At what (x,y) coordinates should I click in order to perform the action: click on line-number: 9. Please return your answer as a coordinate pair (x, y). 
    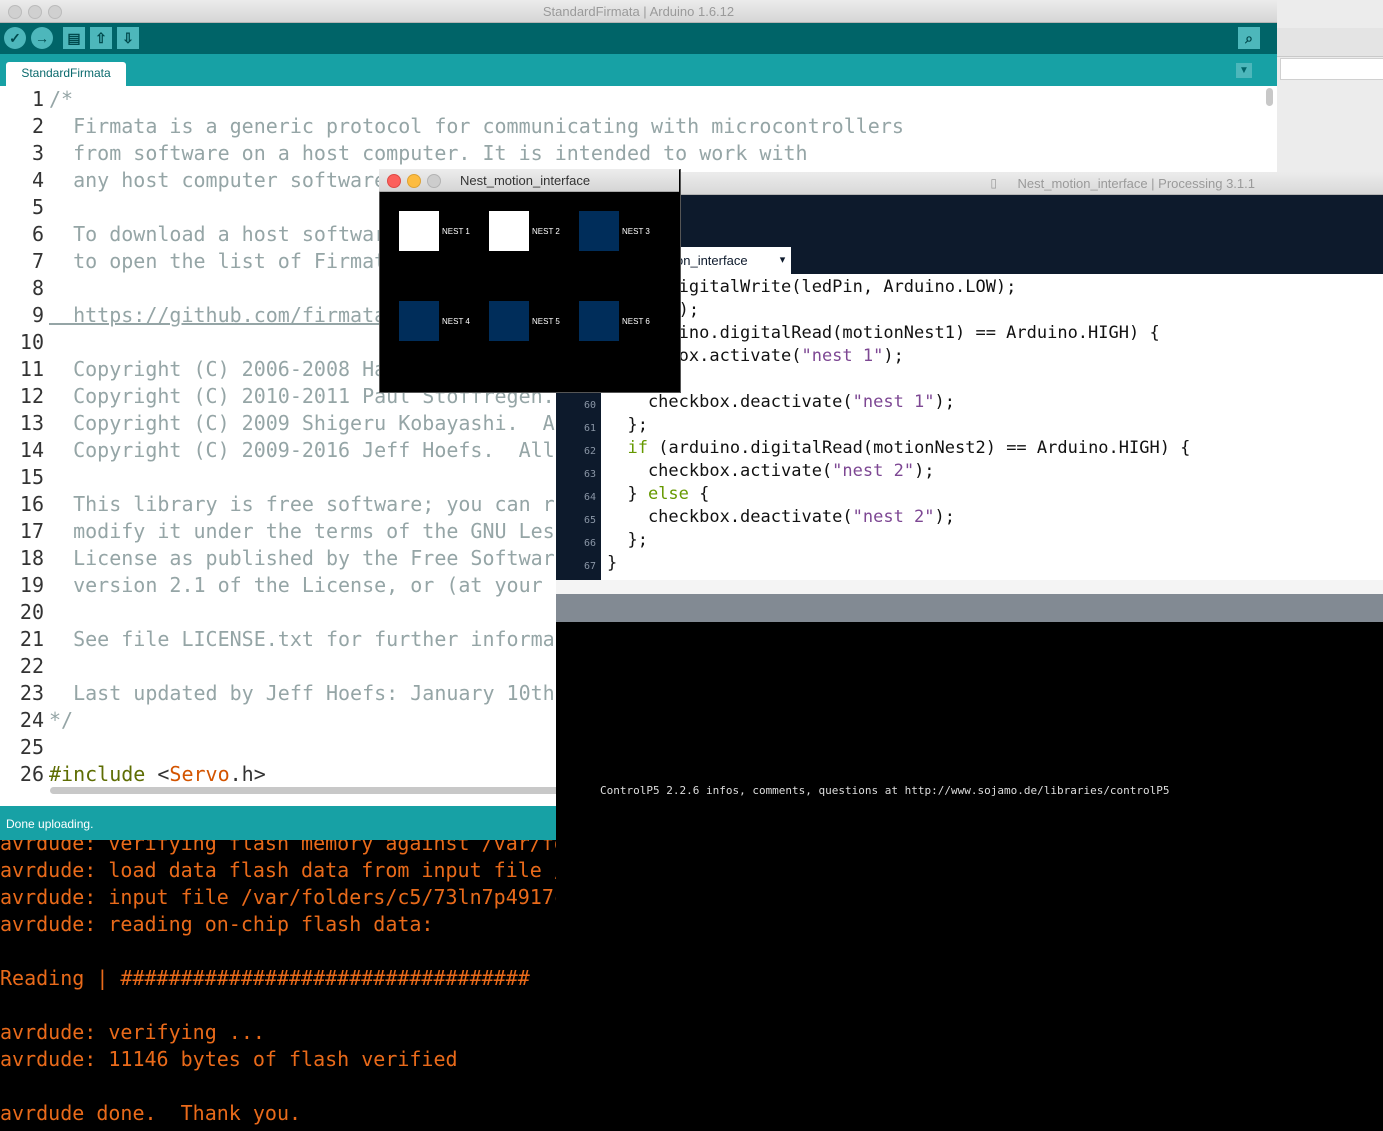
    Looking at the image, I should click on (37, 315).